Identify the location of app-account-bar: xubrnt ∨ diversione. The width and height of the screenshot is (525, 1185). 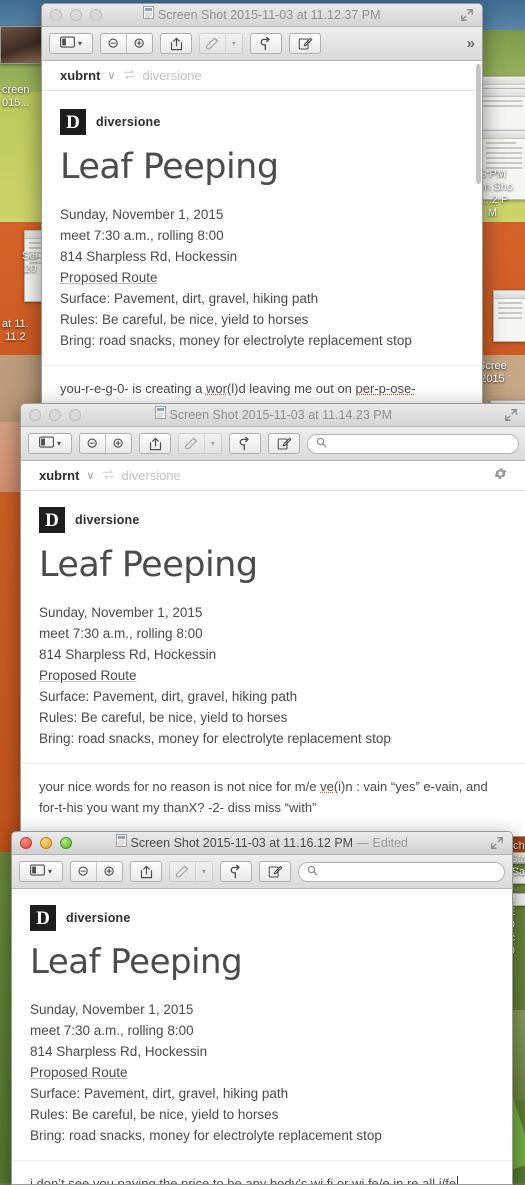
(273, 476).